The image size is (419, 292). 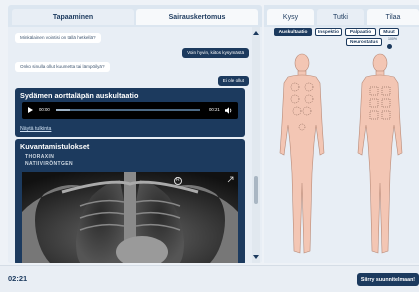 I want to click on tab-tapaaminen: Tapaaminen, so click(x=73, y=17).